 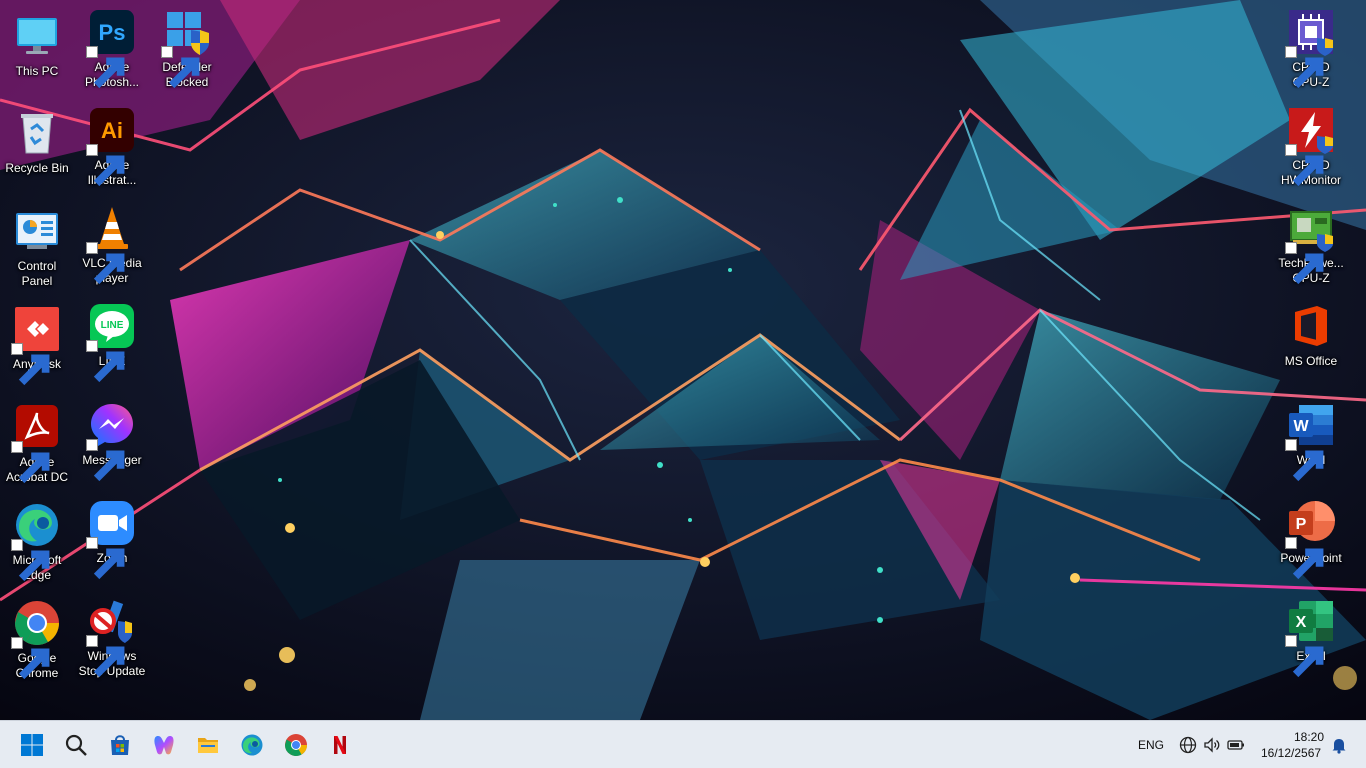 I want to click on powerpoint-icon-tile: P PowerPoint, so click(x=1311, y=538).